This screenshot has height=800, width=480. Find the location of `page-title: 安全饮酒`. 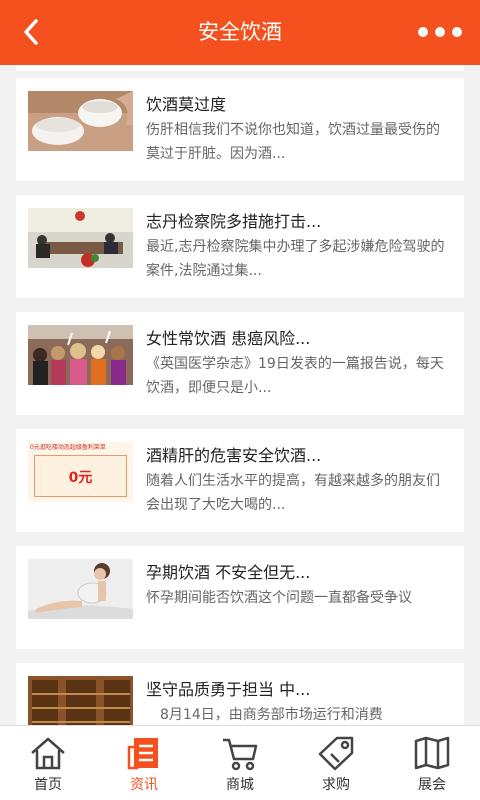

page-title: 安全饮酒 is located at coordinates (240, 32).